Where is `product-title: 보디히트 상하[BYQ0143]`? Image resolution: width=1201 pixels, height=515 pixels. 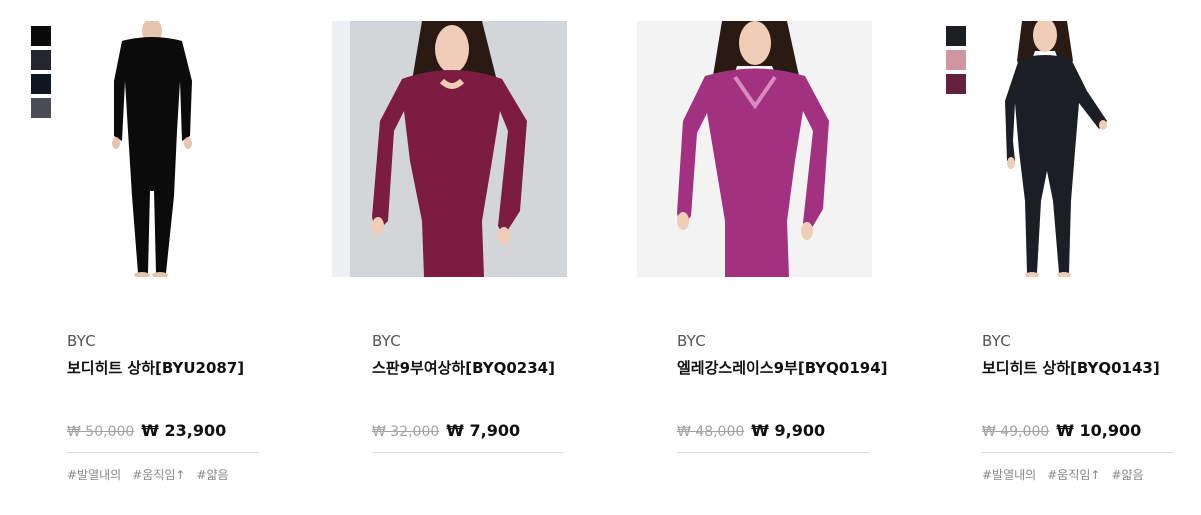
product-title: 보디히트 상하[BYQ0143] is located at coordinates (1071, 367).